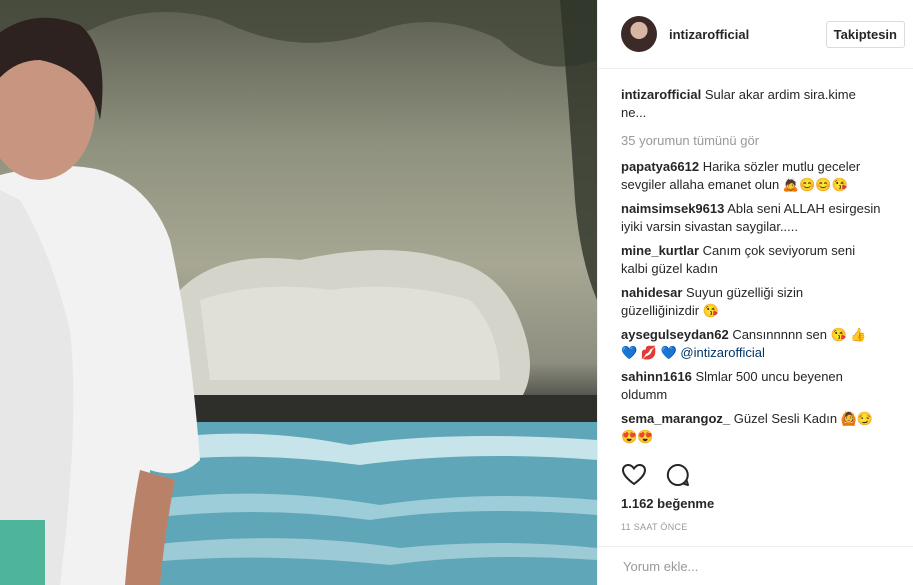 The width and height of the screenshot is (913, 585). What do you see at coordinates (660, 250) in the screenshot?
I see `comment-username: mine_kurtlar` at bounding box center [660, 250].